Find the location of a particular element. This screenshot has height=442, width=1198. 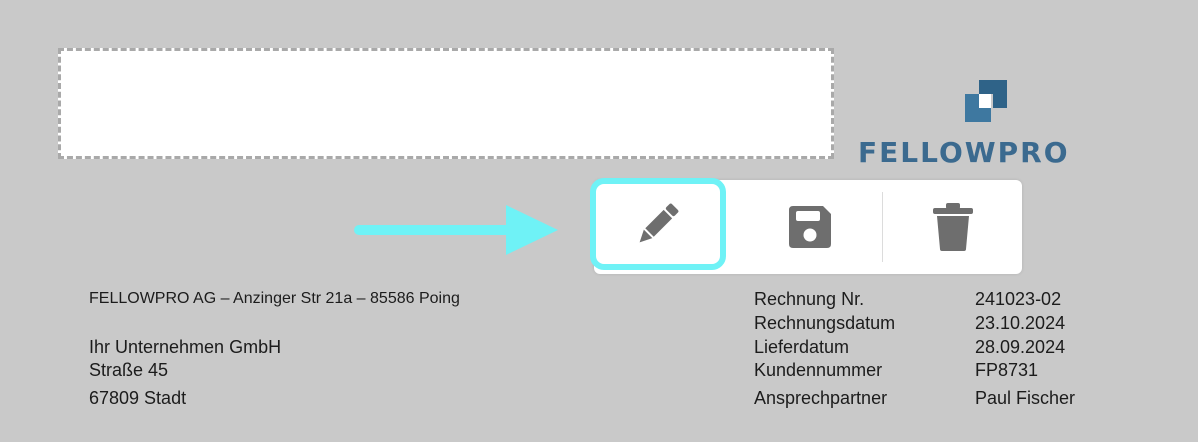

delete-button is located at coordinates (953, 227).